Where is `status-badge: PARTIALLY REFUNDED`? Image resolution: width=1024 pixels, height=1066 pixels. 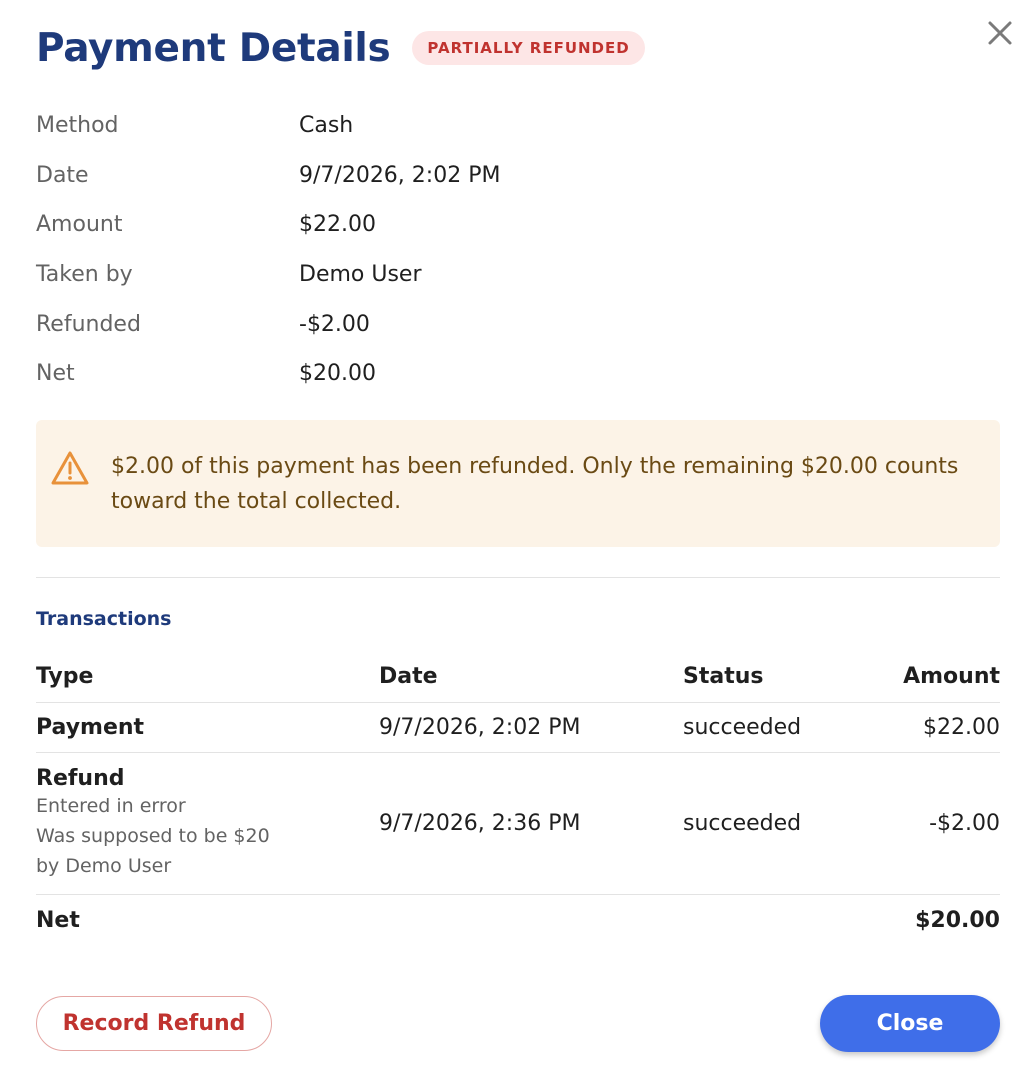 status-badge: PARTIALLY REFUNDED is located at coordinates (528, 48).